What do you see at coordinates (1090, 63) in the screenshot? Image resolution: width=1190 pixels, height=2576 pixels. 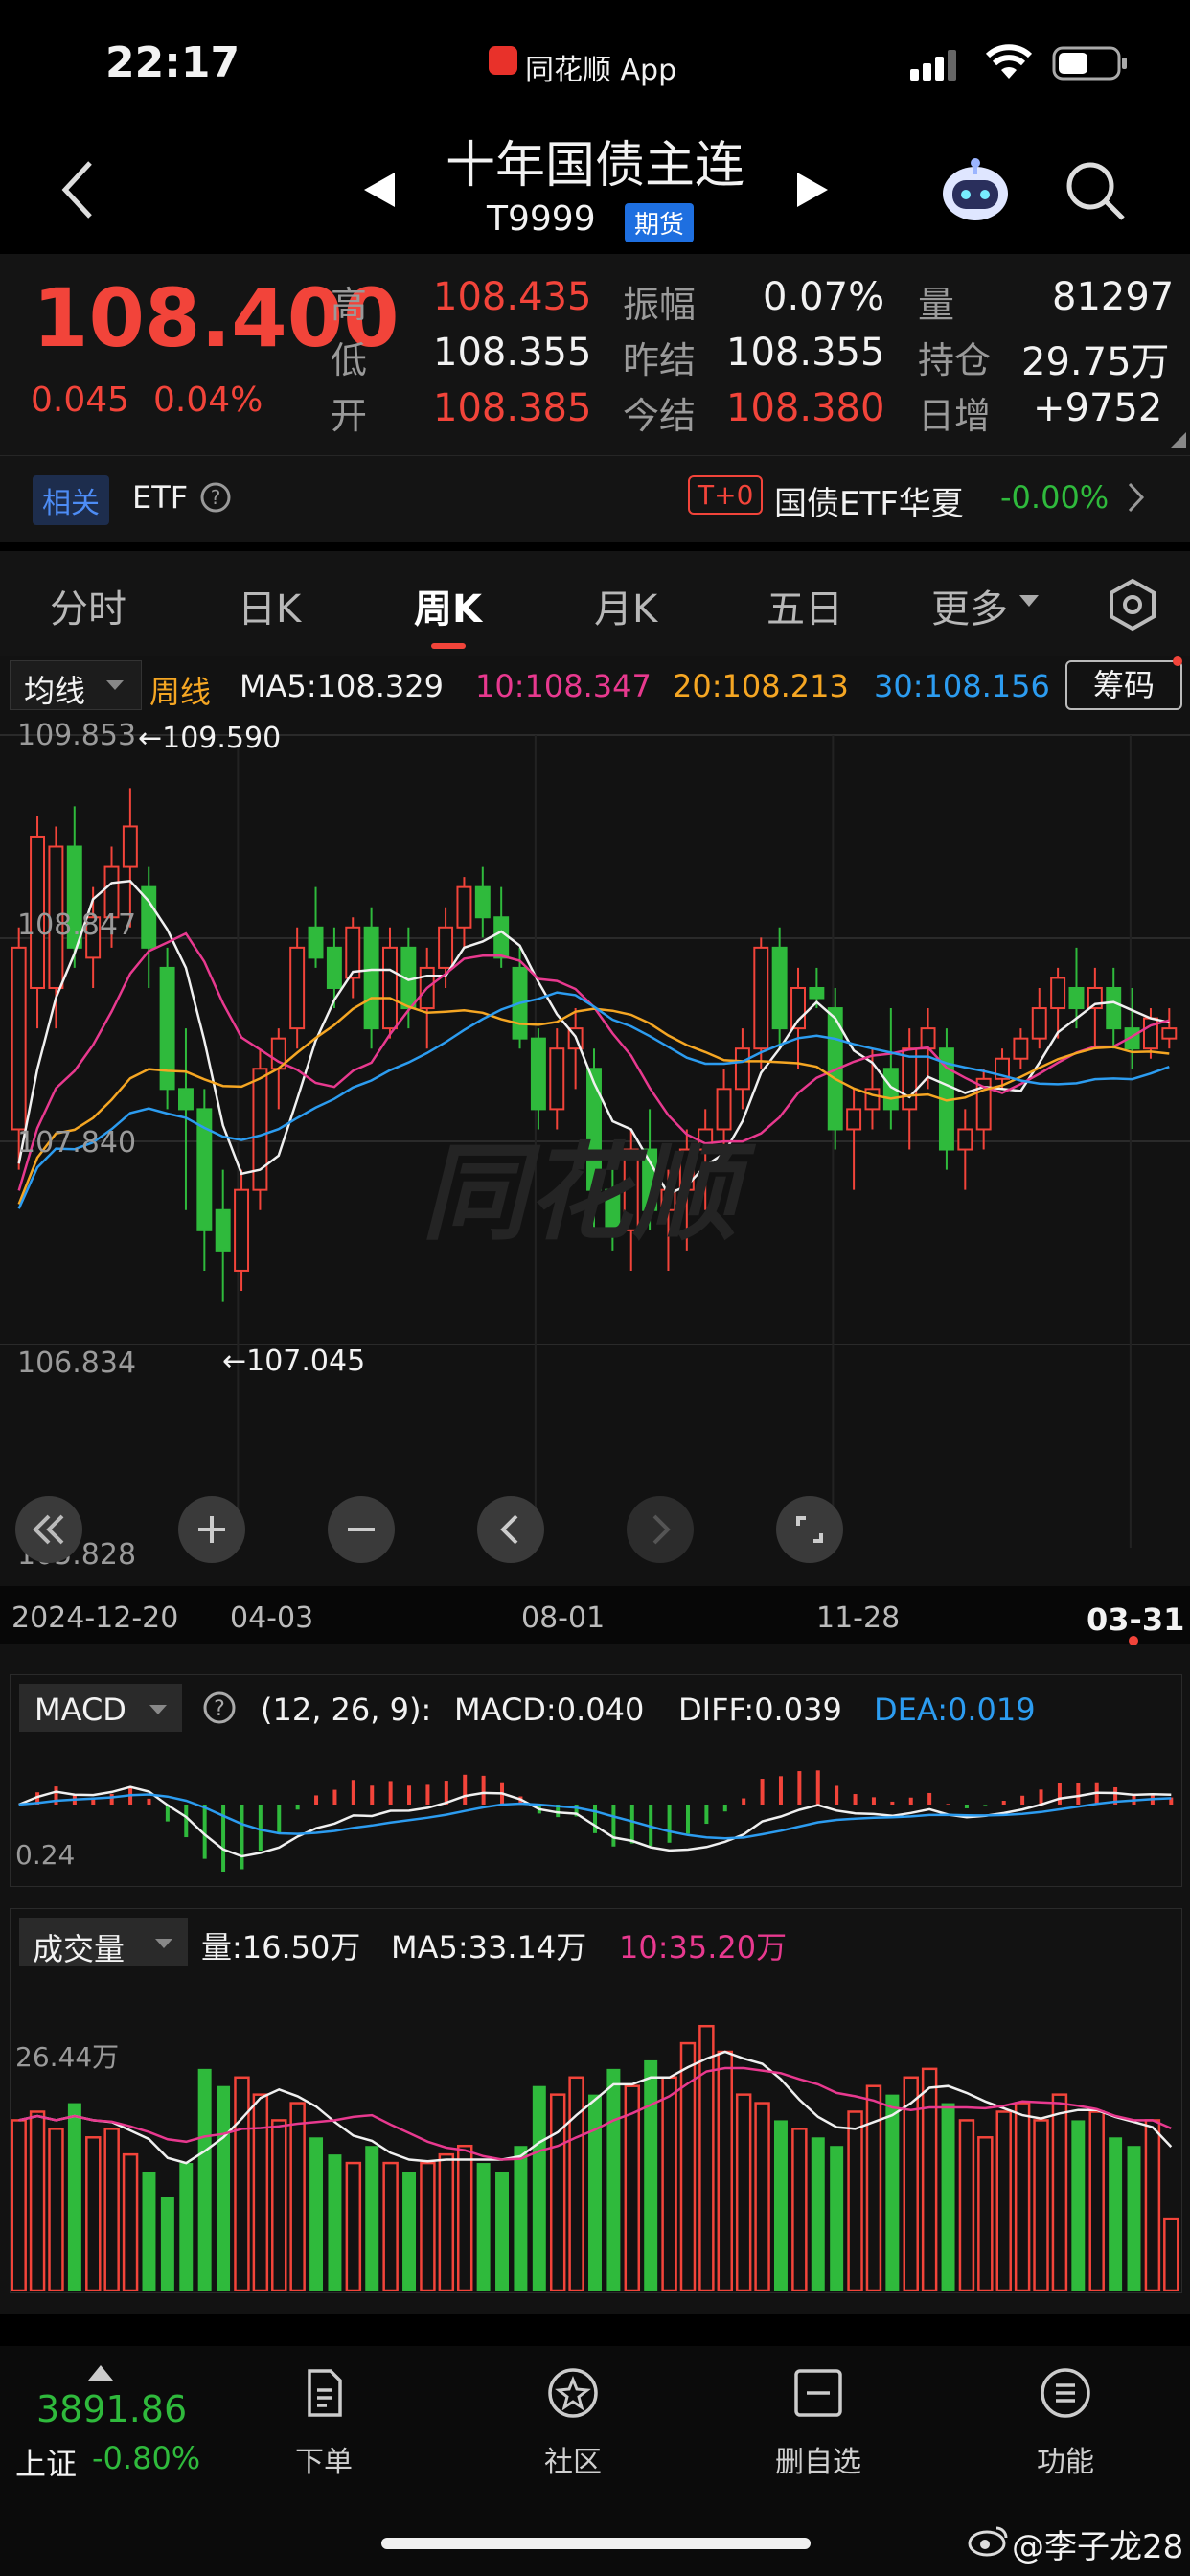 I see `battery-icon` at bounding box center [1090, 63].